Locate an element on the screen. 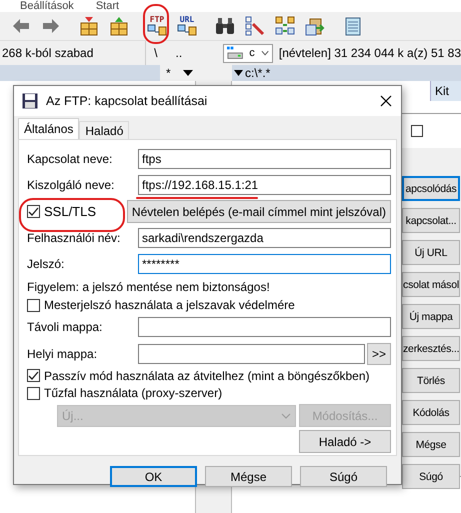  checkbox-label: SSL/TLS is located at coordinates (70, 212).